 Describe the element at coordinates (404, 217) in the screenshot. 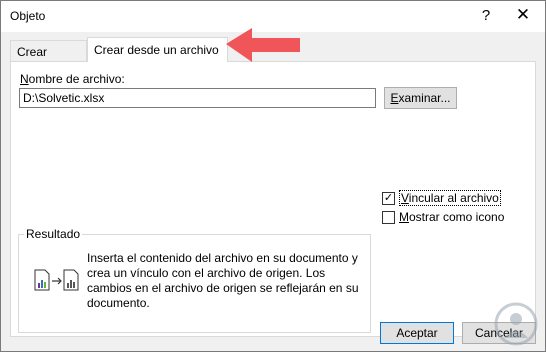

I see `display-as-icon-access-key: M` at that location.